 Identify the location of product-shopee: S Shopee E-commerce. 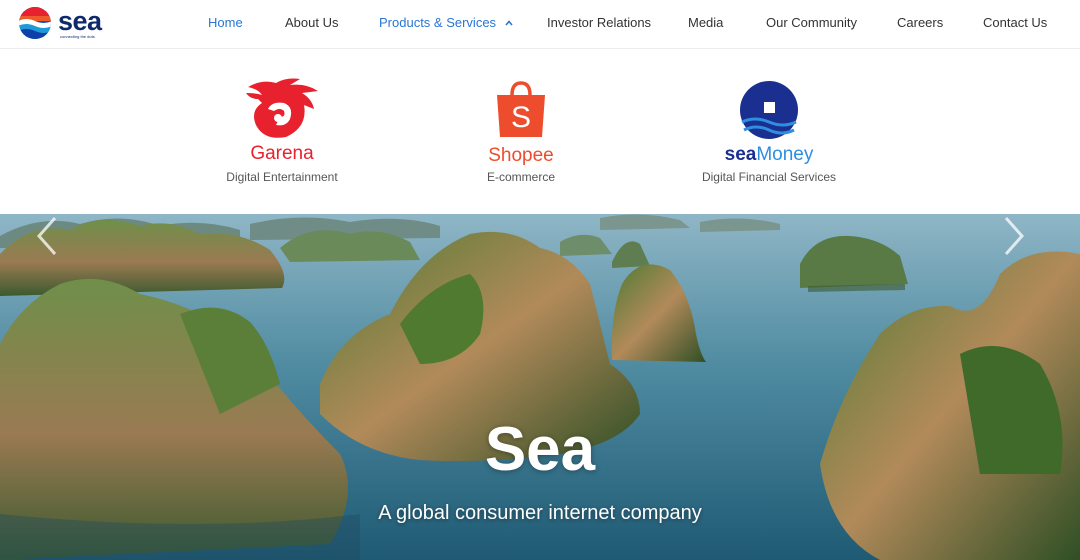
(521, 131).